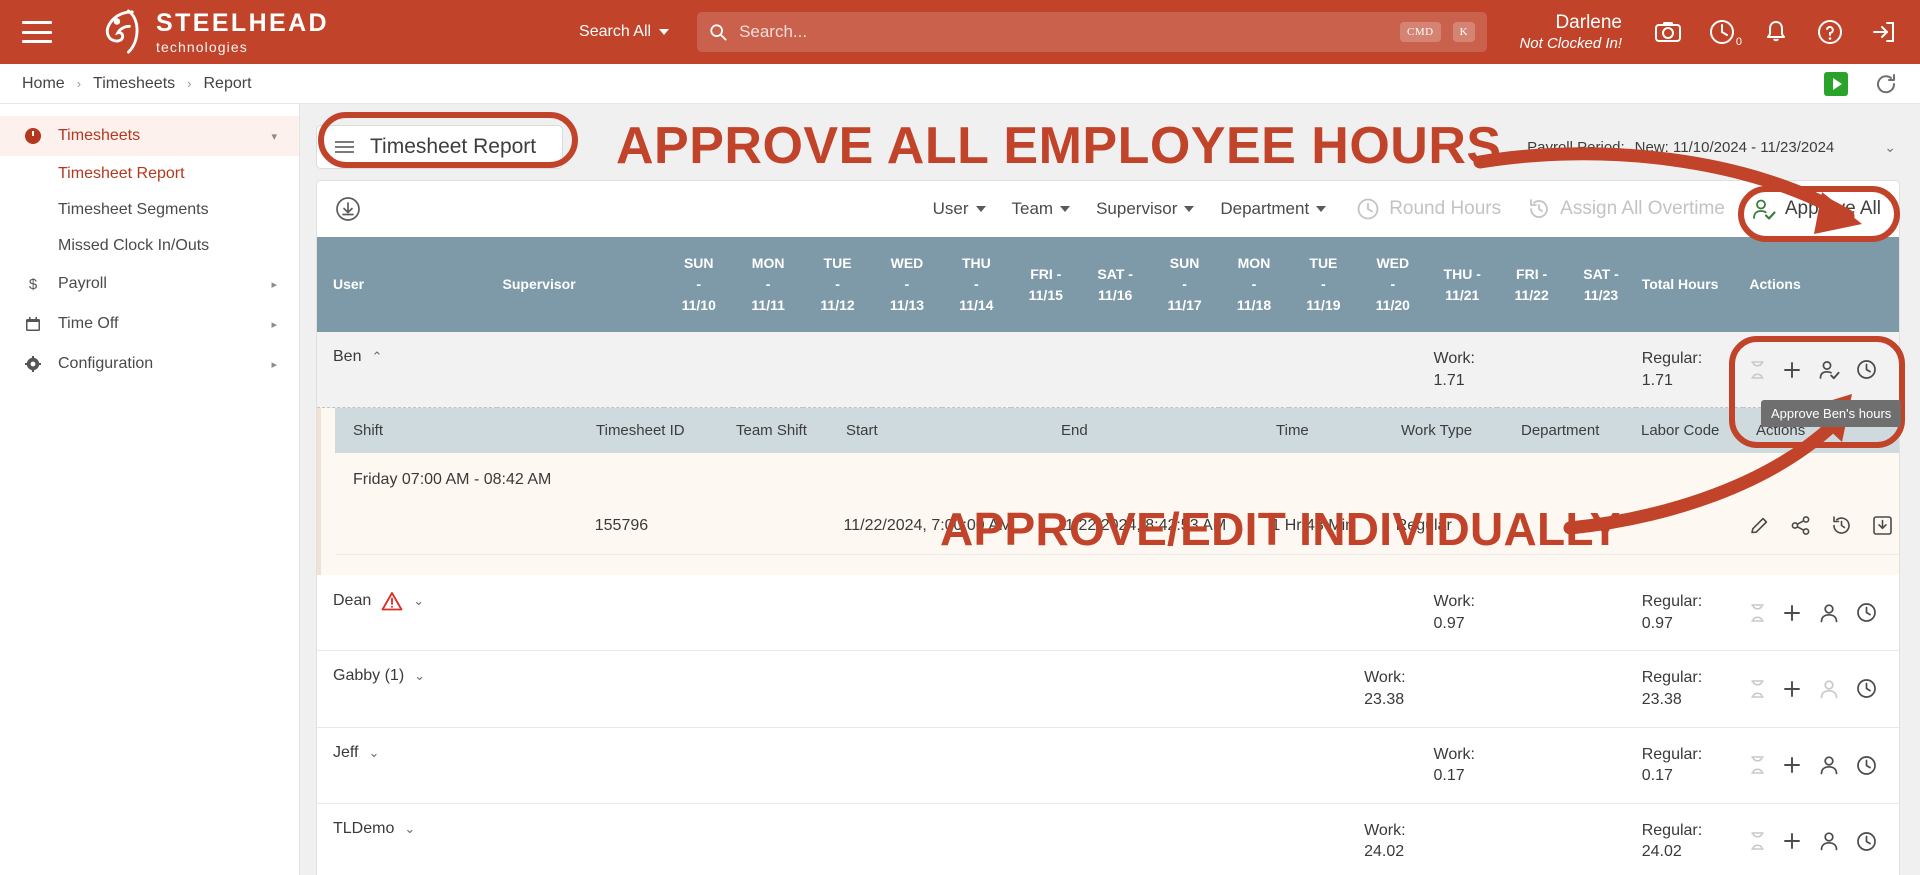  Describe the element at coordinates (1570, 32) in the screenshot. I see `user-info: Darlene Not Clocked In!` at that location.